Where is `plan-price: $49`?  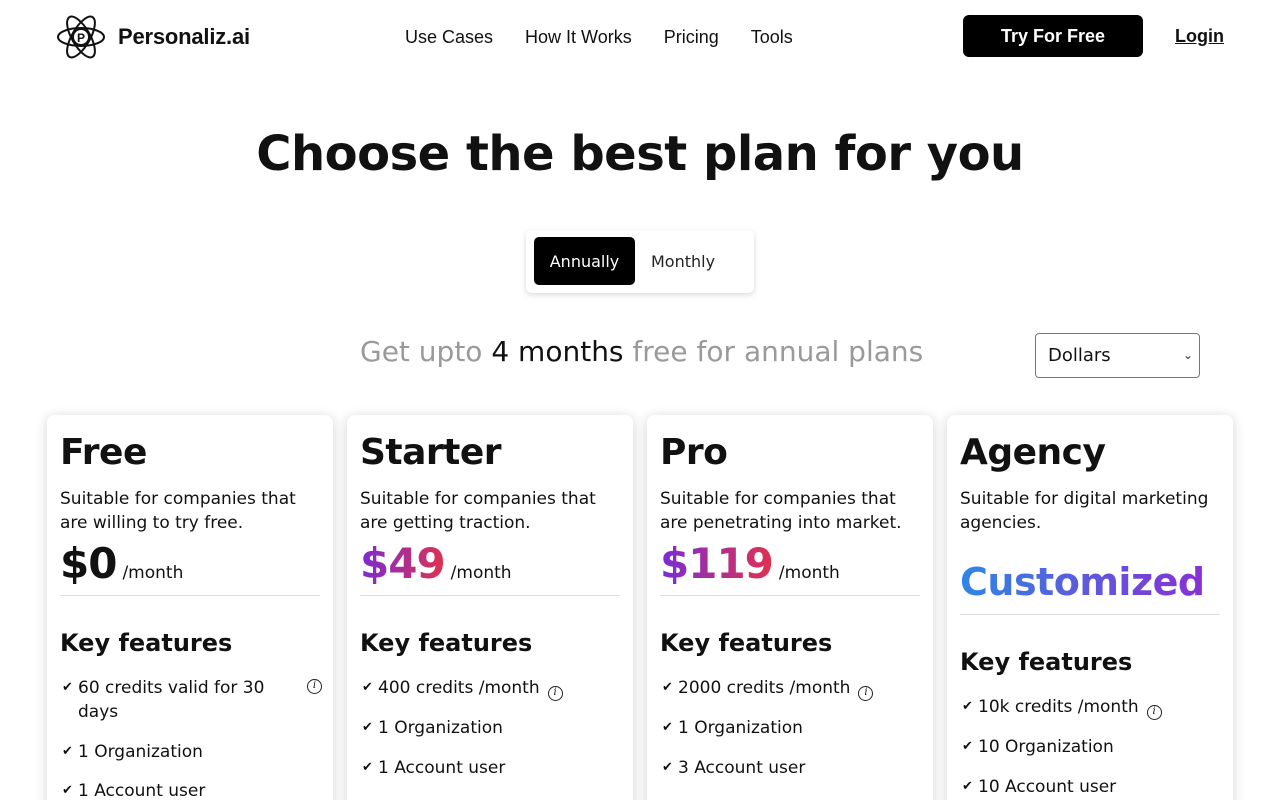
plan-price: $49 is located at coordinates (403, 563).